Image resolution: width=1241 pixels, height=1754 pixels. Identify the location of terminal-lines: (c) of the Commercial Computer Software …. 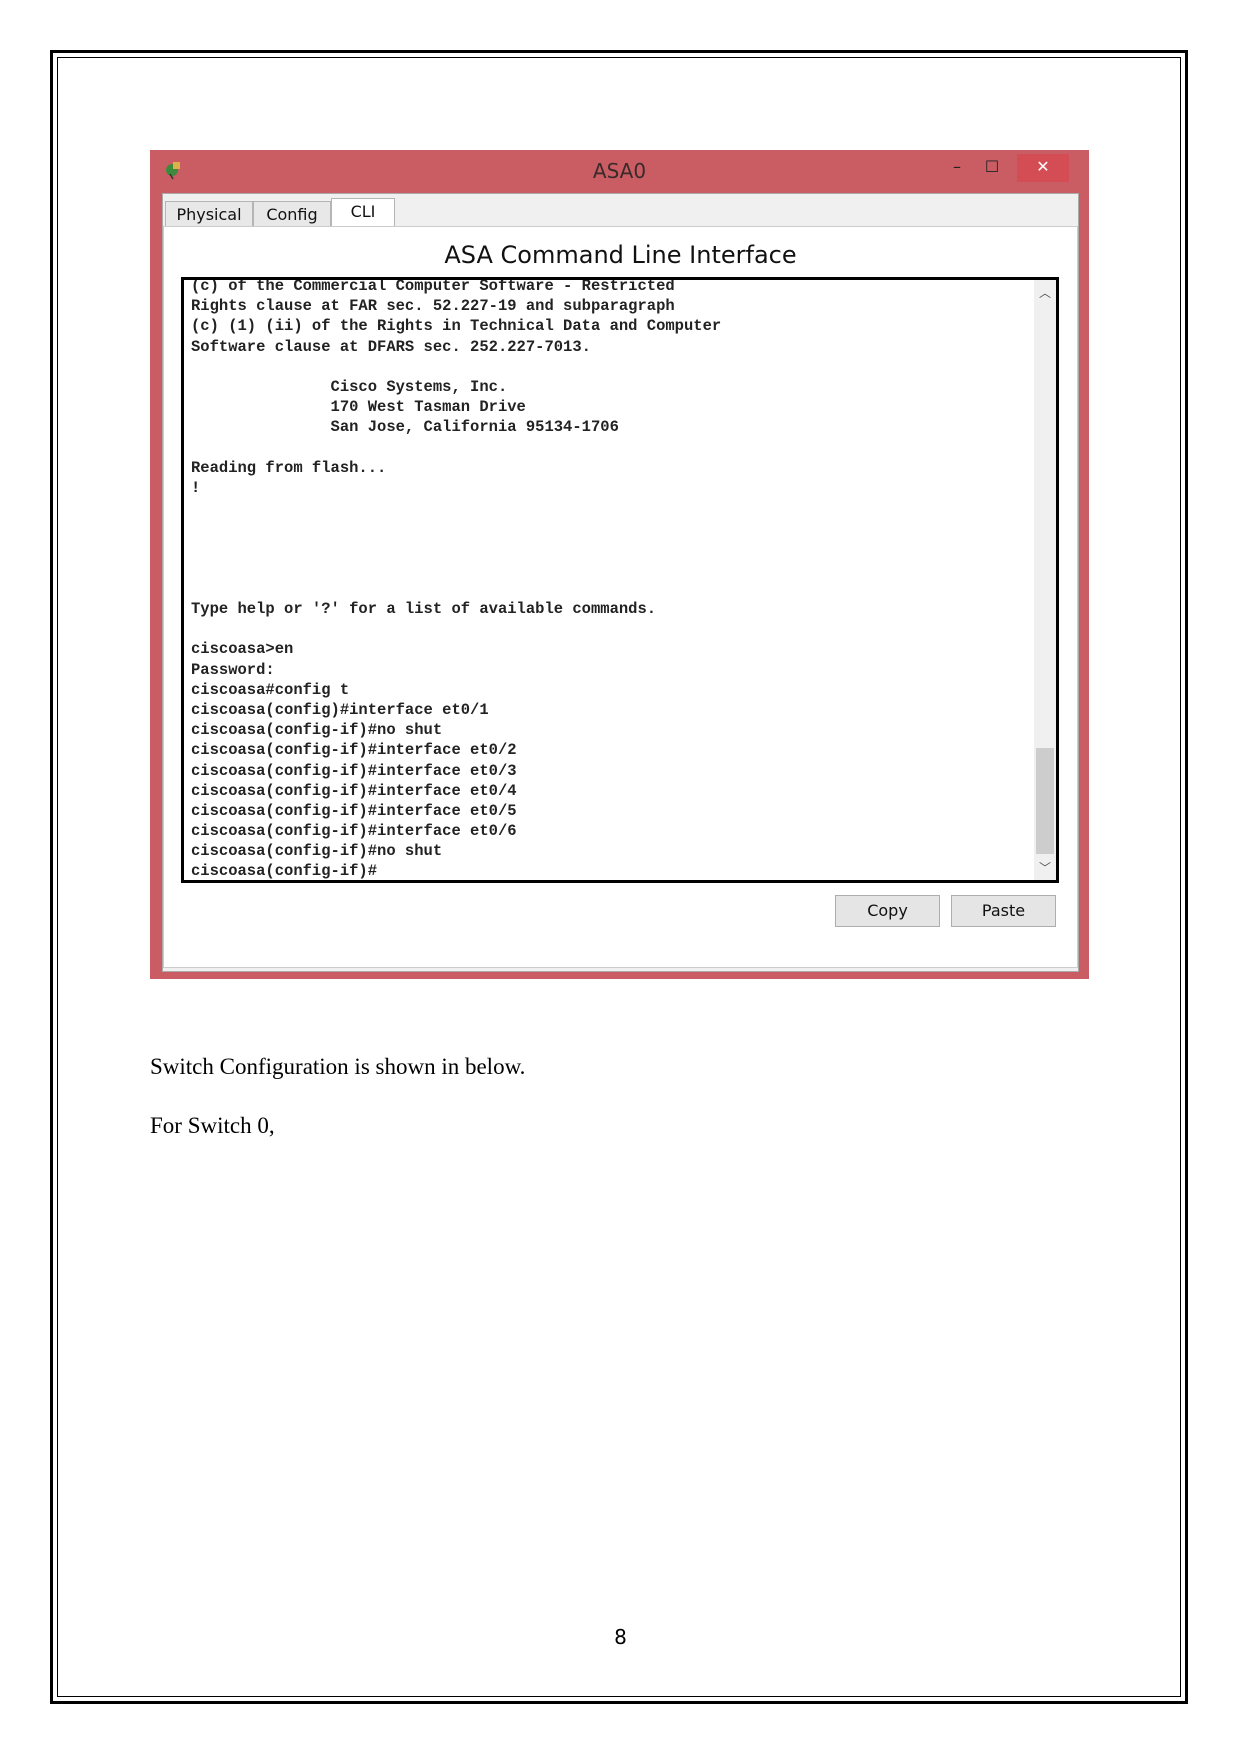
(456, 579).